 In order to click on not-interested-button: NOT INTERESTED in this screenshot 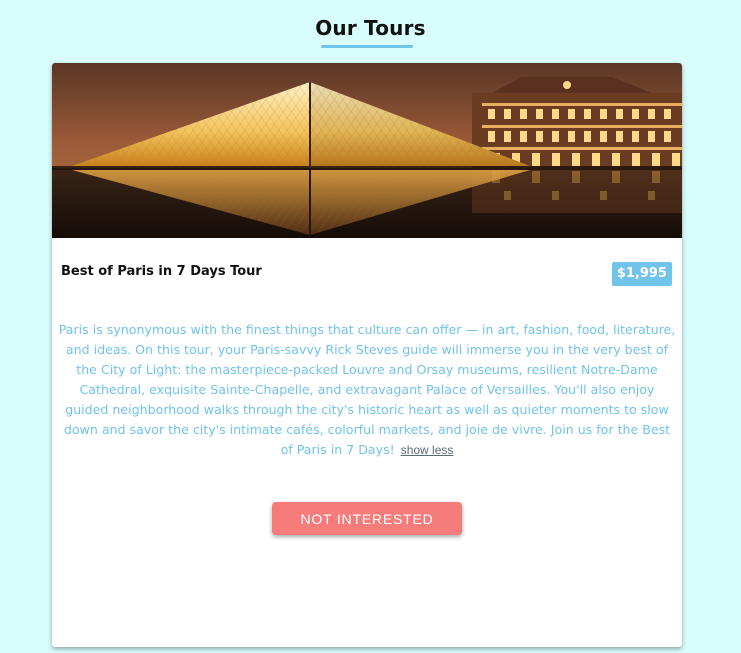, I will do `click(367, 518)`.